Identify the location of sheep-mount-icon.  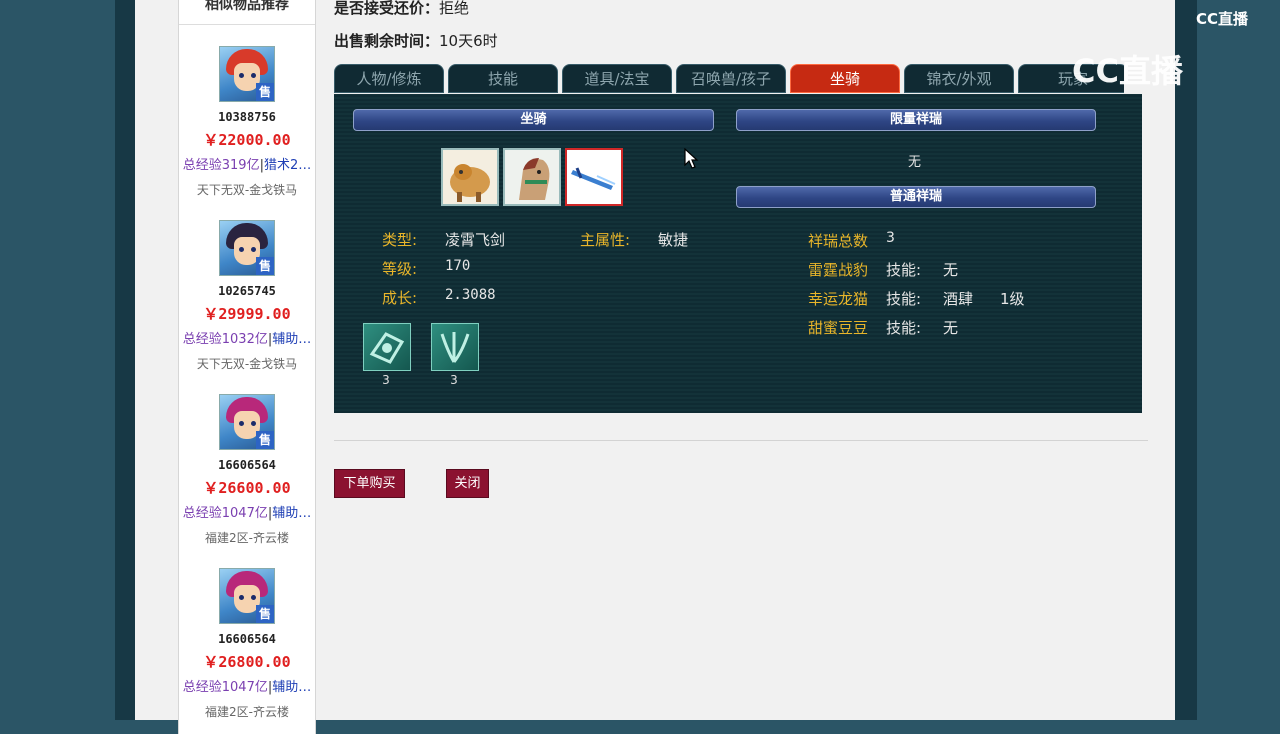
(470, 177).